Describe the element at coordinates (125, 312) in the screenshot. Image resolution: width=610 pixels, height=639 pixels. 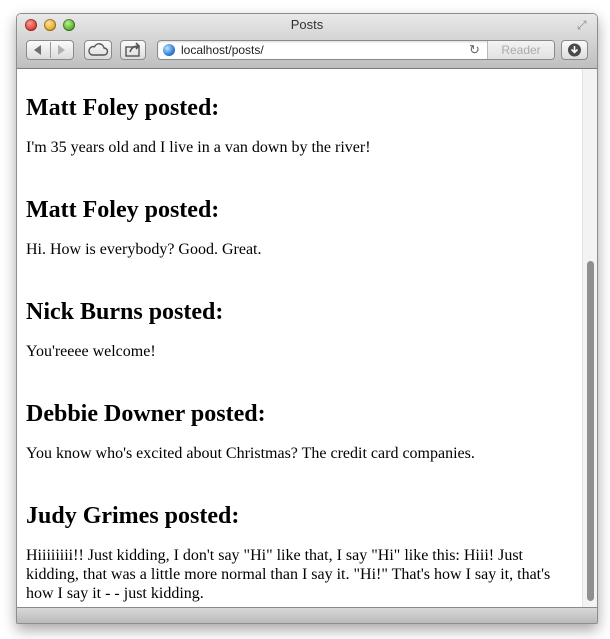
I see `post-heading: Nick Burns posted:` at that location.